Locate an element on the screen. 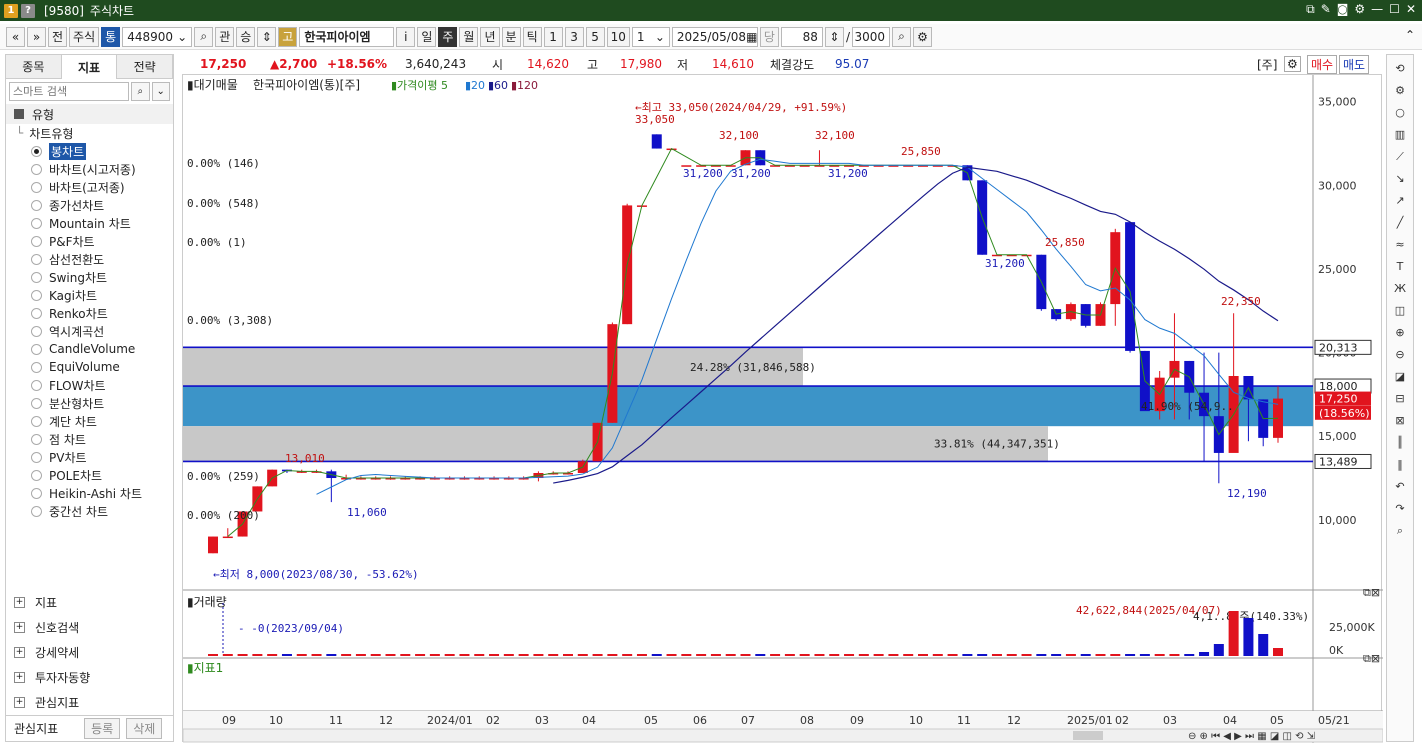 This screenshot has width=1422, height=749. chart-type-option: 바차트(시고저종) is located at coordinates (89, 169).